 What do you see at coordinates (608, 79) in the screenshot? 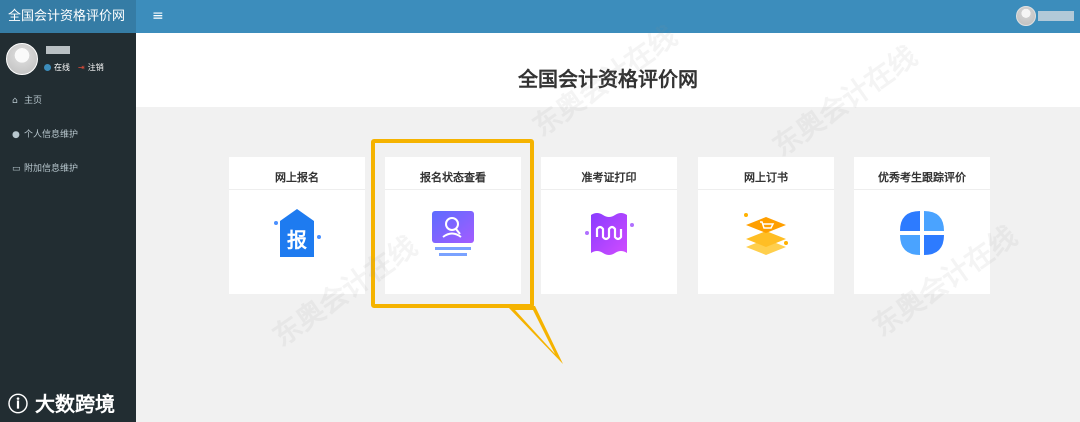
I see `page-title: 全国会计资格评价网` at bounding box center [608, 79].